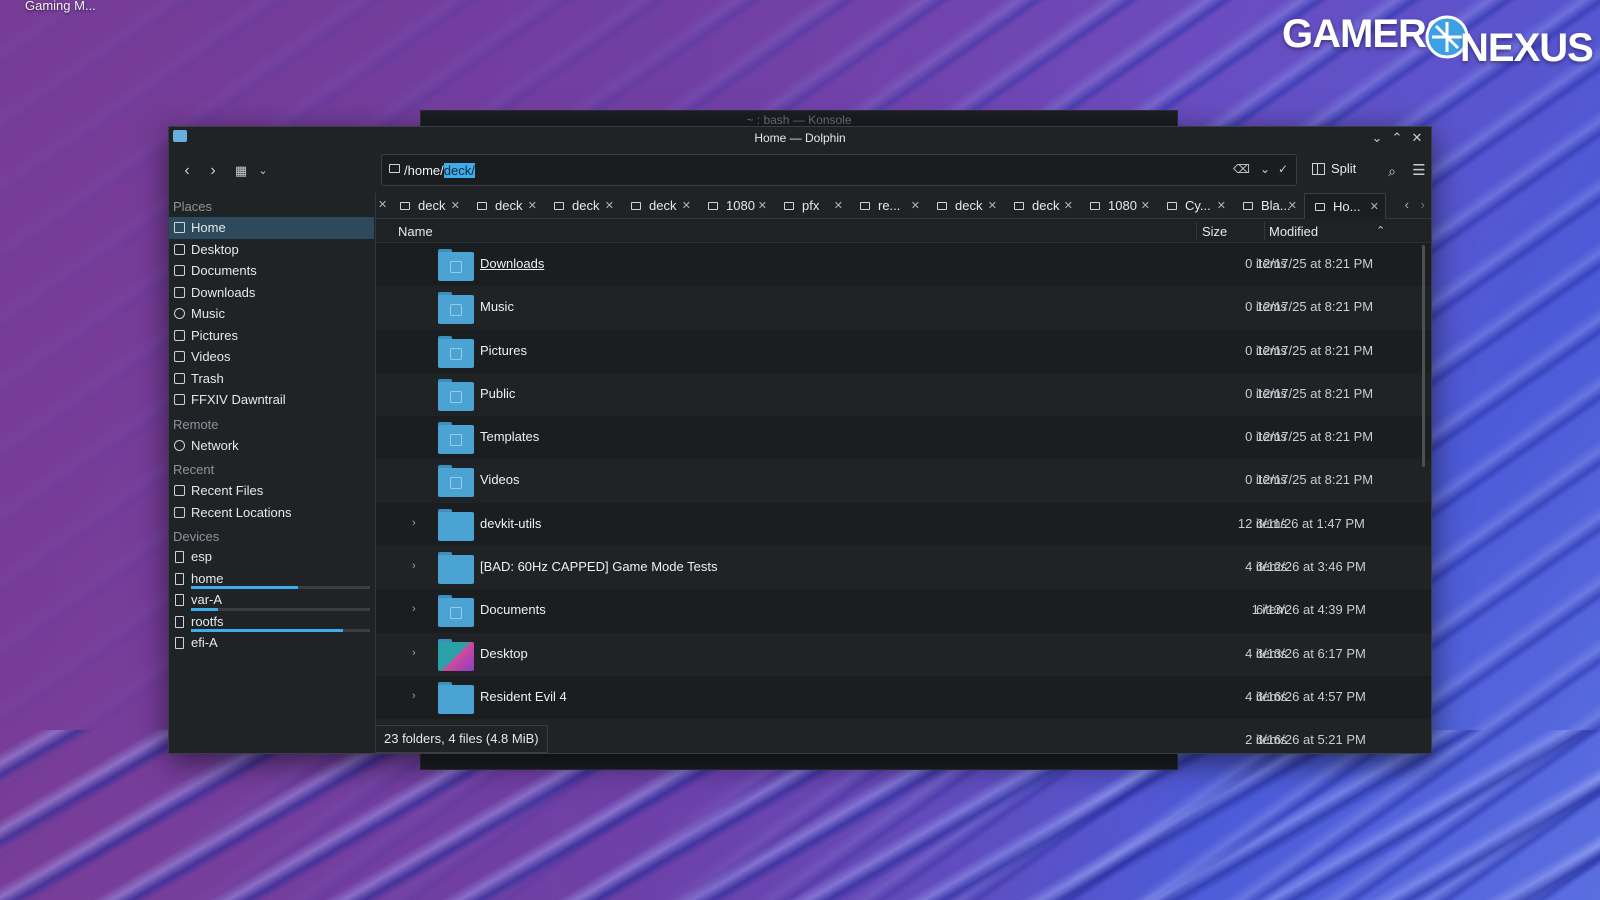 The image size is (1600, 900). What do you see at coordinates (1377, 138) in the screenshot?
I see `minimize-button: ⌄` at bounding box center [1377, 138].